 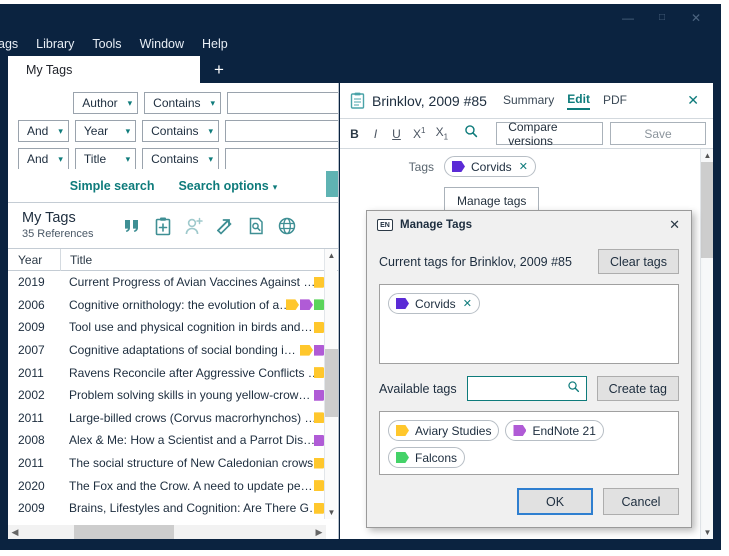 I want to click on search-comparator-1: Contains ▾, so click(x=183, y=103).